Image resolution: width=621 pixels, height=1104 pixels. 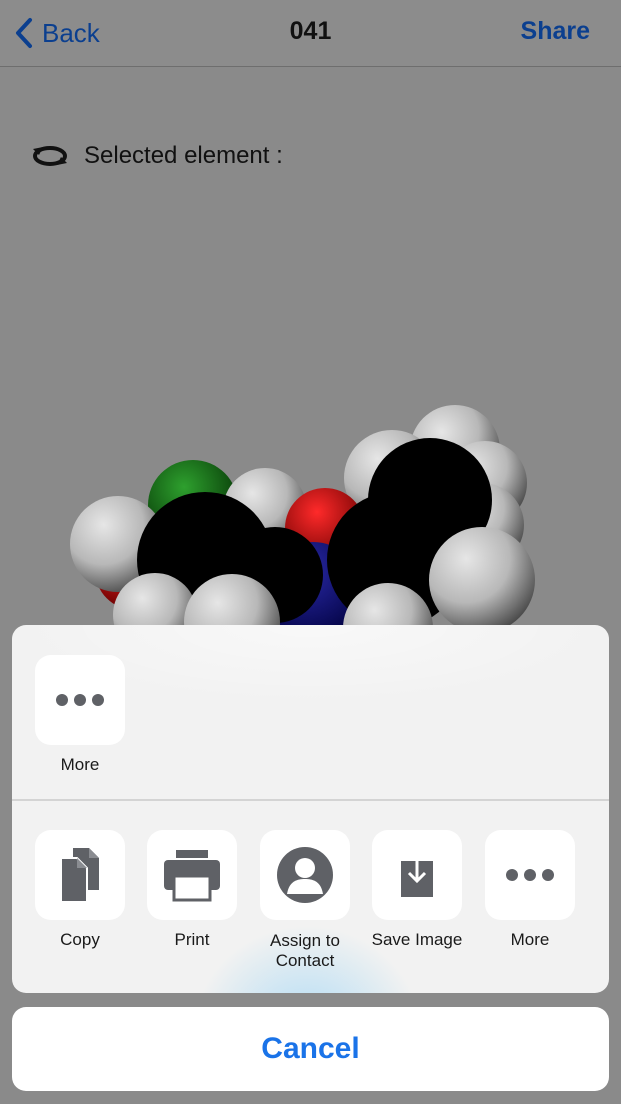 I want to click on more-apps-label: More, so click(x=80, y=764).